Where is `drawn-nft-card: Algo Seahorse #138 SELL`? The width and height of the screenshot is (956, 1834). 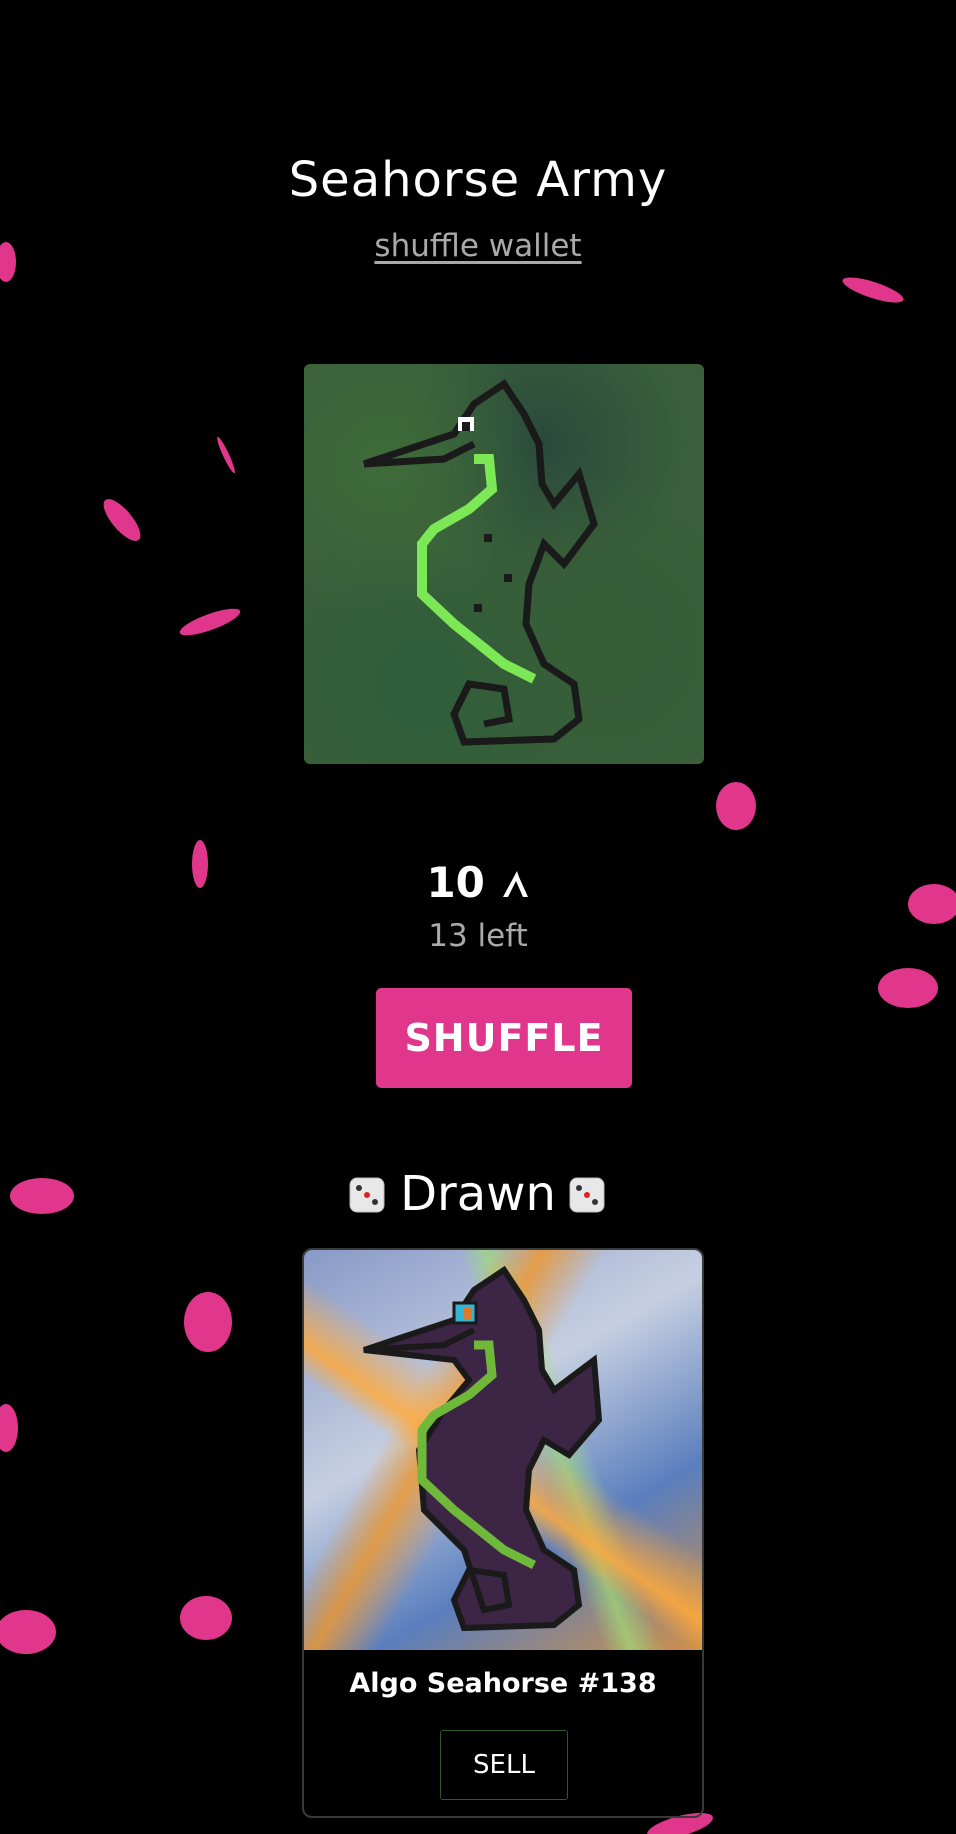
drawn-nft-card: Algo Seahorse #138 SELL is located at coordinates (503, 1533).